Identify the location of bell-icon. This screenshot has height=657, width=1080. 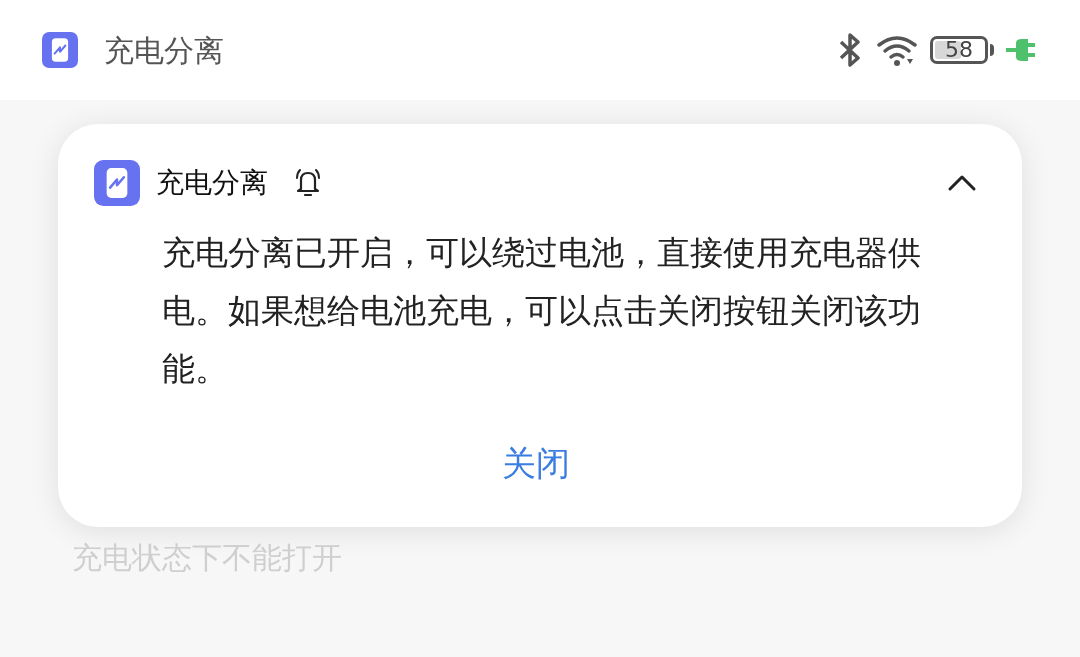
(308, 183).